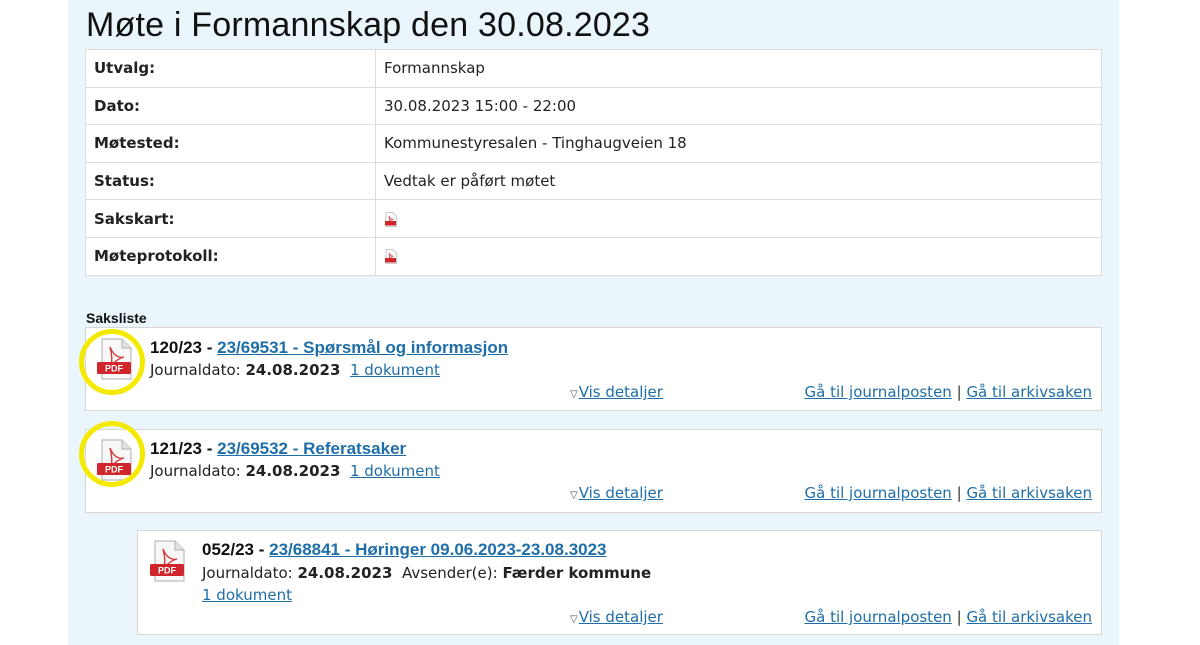  What do you see at coordinates (228, 549) in the screenshot?
I see `case-number: 052/23` at bounding box center [228, 549].